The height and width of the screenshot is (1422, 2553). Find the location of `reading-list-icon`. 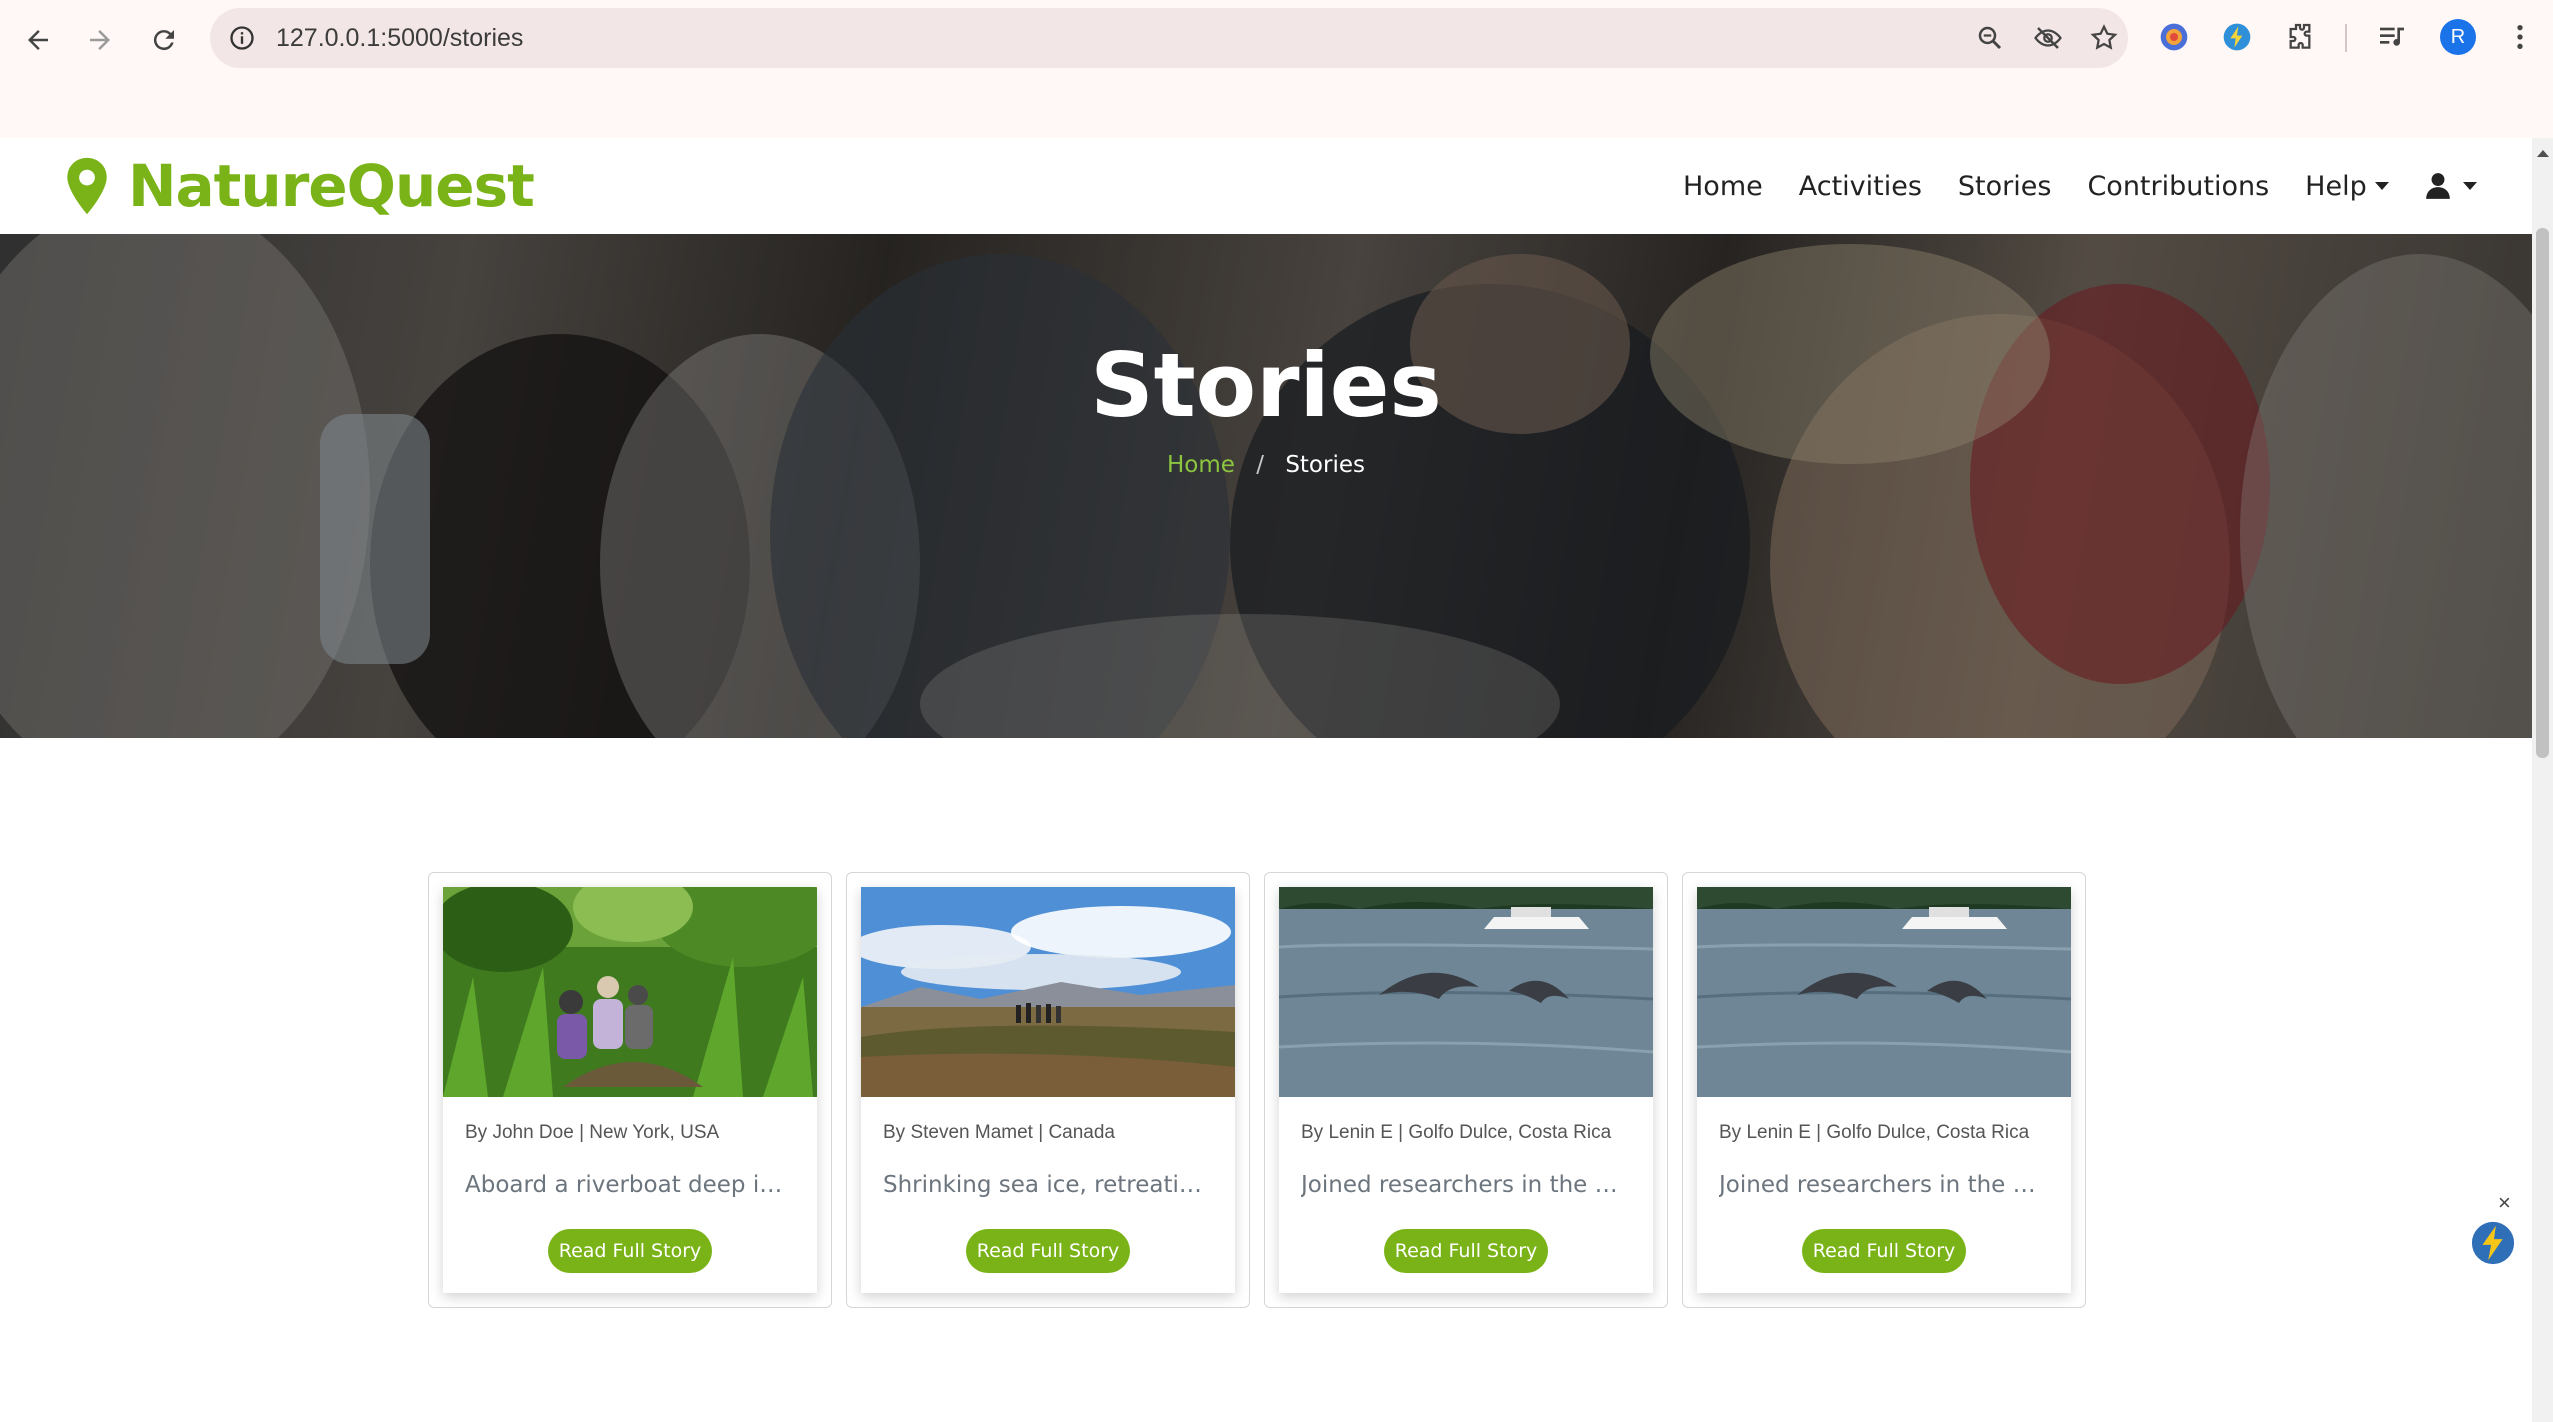

reading-list-icon is located at coordinates (2392, 37).